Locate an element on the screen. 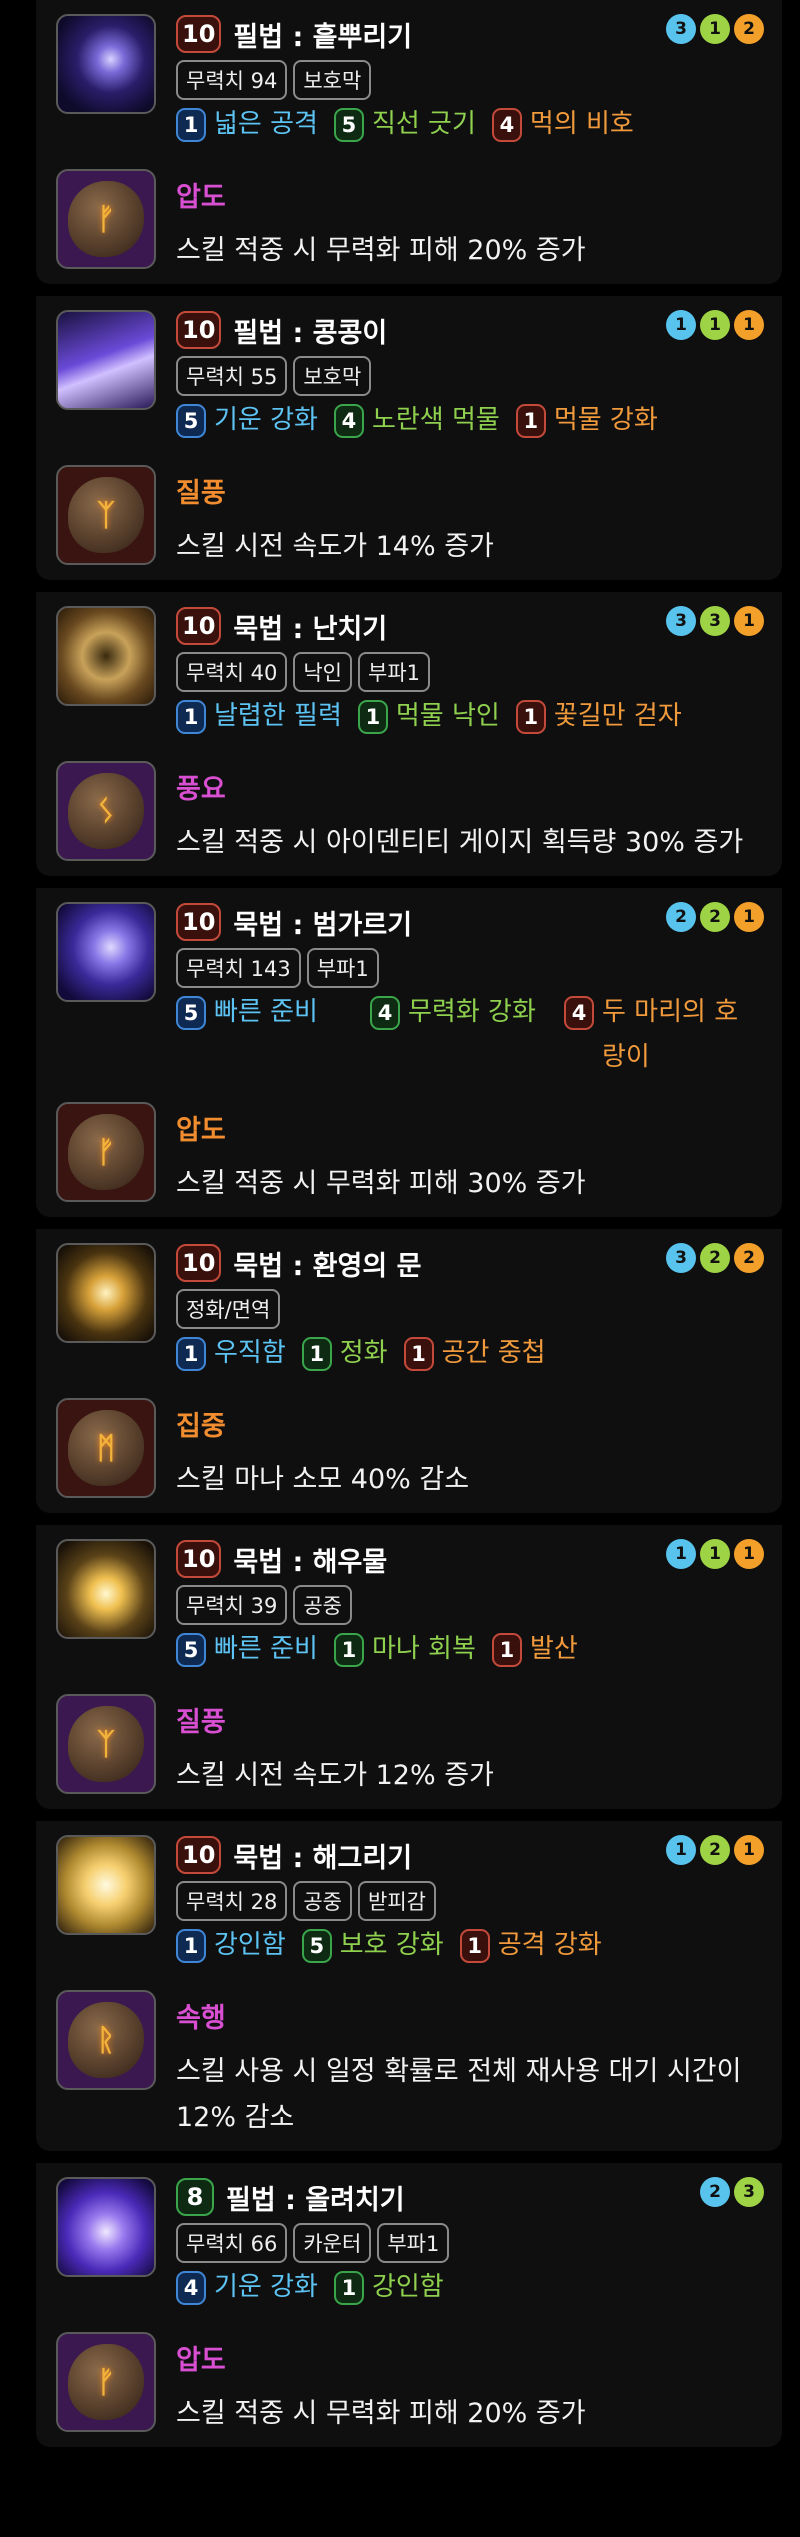  tripod-tier-indicators: 111 is located at coordinates (715, 325).